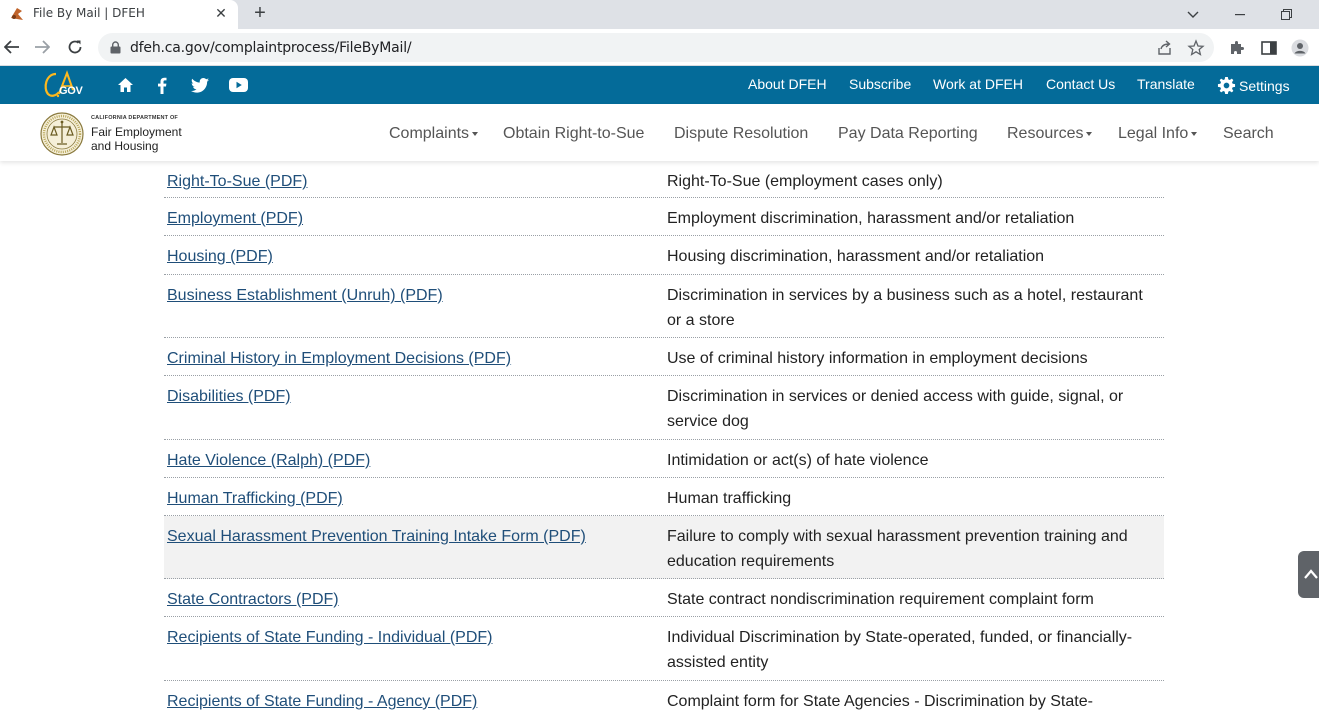 This screenshot has width=1319, height=713. Describe the element at coordinates (136, 132) in the screenshot. I see `dept-name-line1: Fair Employment` at that location.